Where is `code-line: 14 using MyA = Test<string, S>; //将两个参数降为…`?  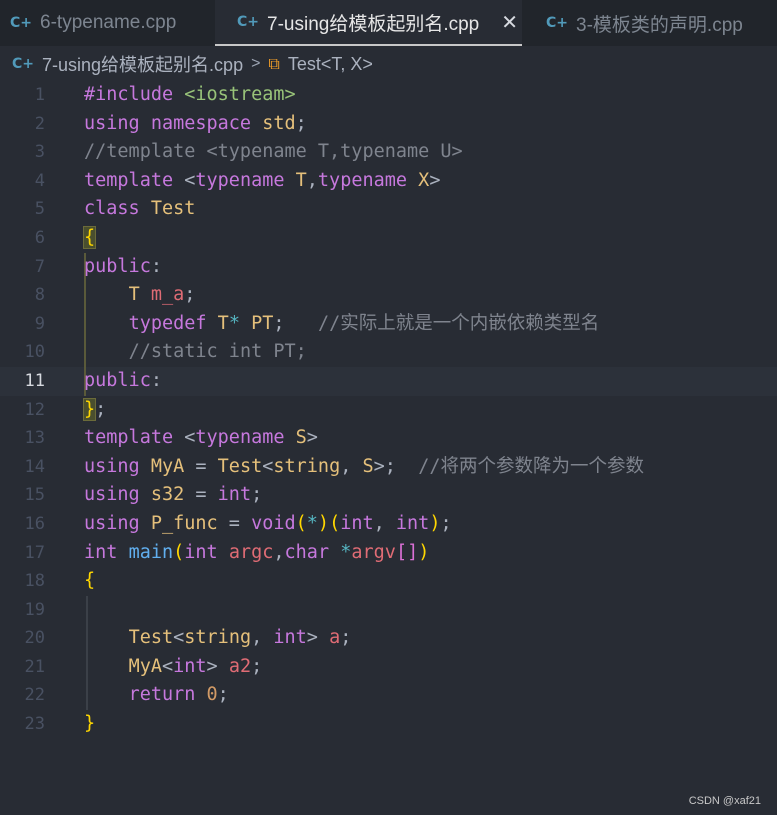 code-line: 14 using MyA = Test<string, S>; //将两个参数降为… is located at coordinates (388, 467).